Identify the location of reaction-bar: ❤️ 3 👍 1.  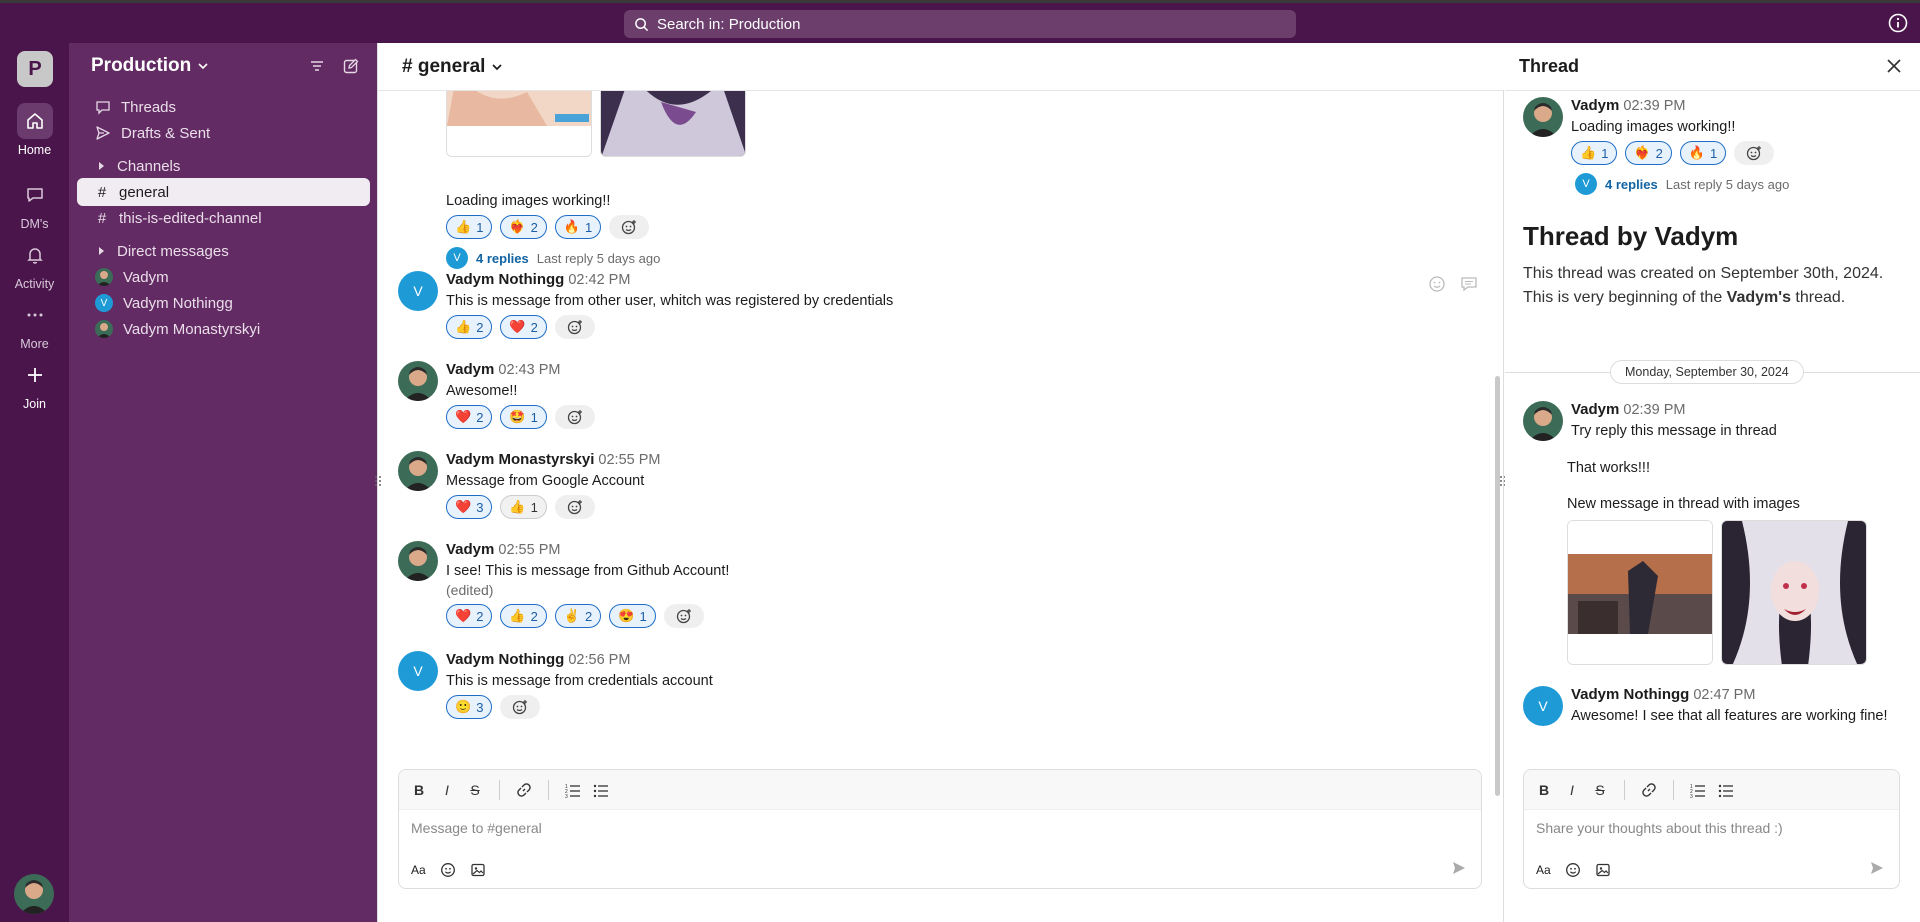
(553, 507).